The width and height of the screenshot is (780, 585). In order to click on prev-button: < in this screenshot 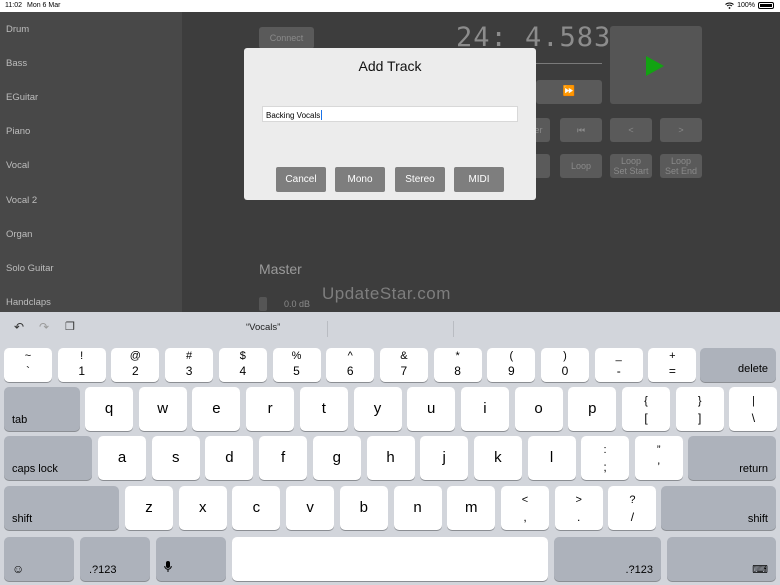, I will do `click(631, 130)`.